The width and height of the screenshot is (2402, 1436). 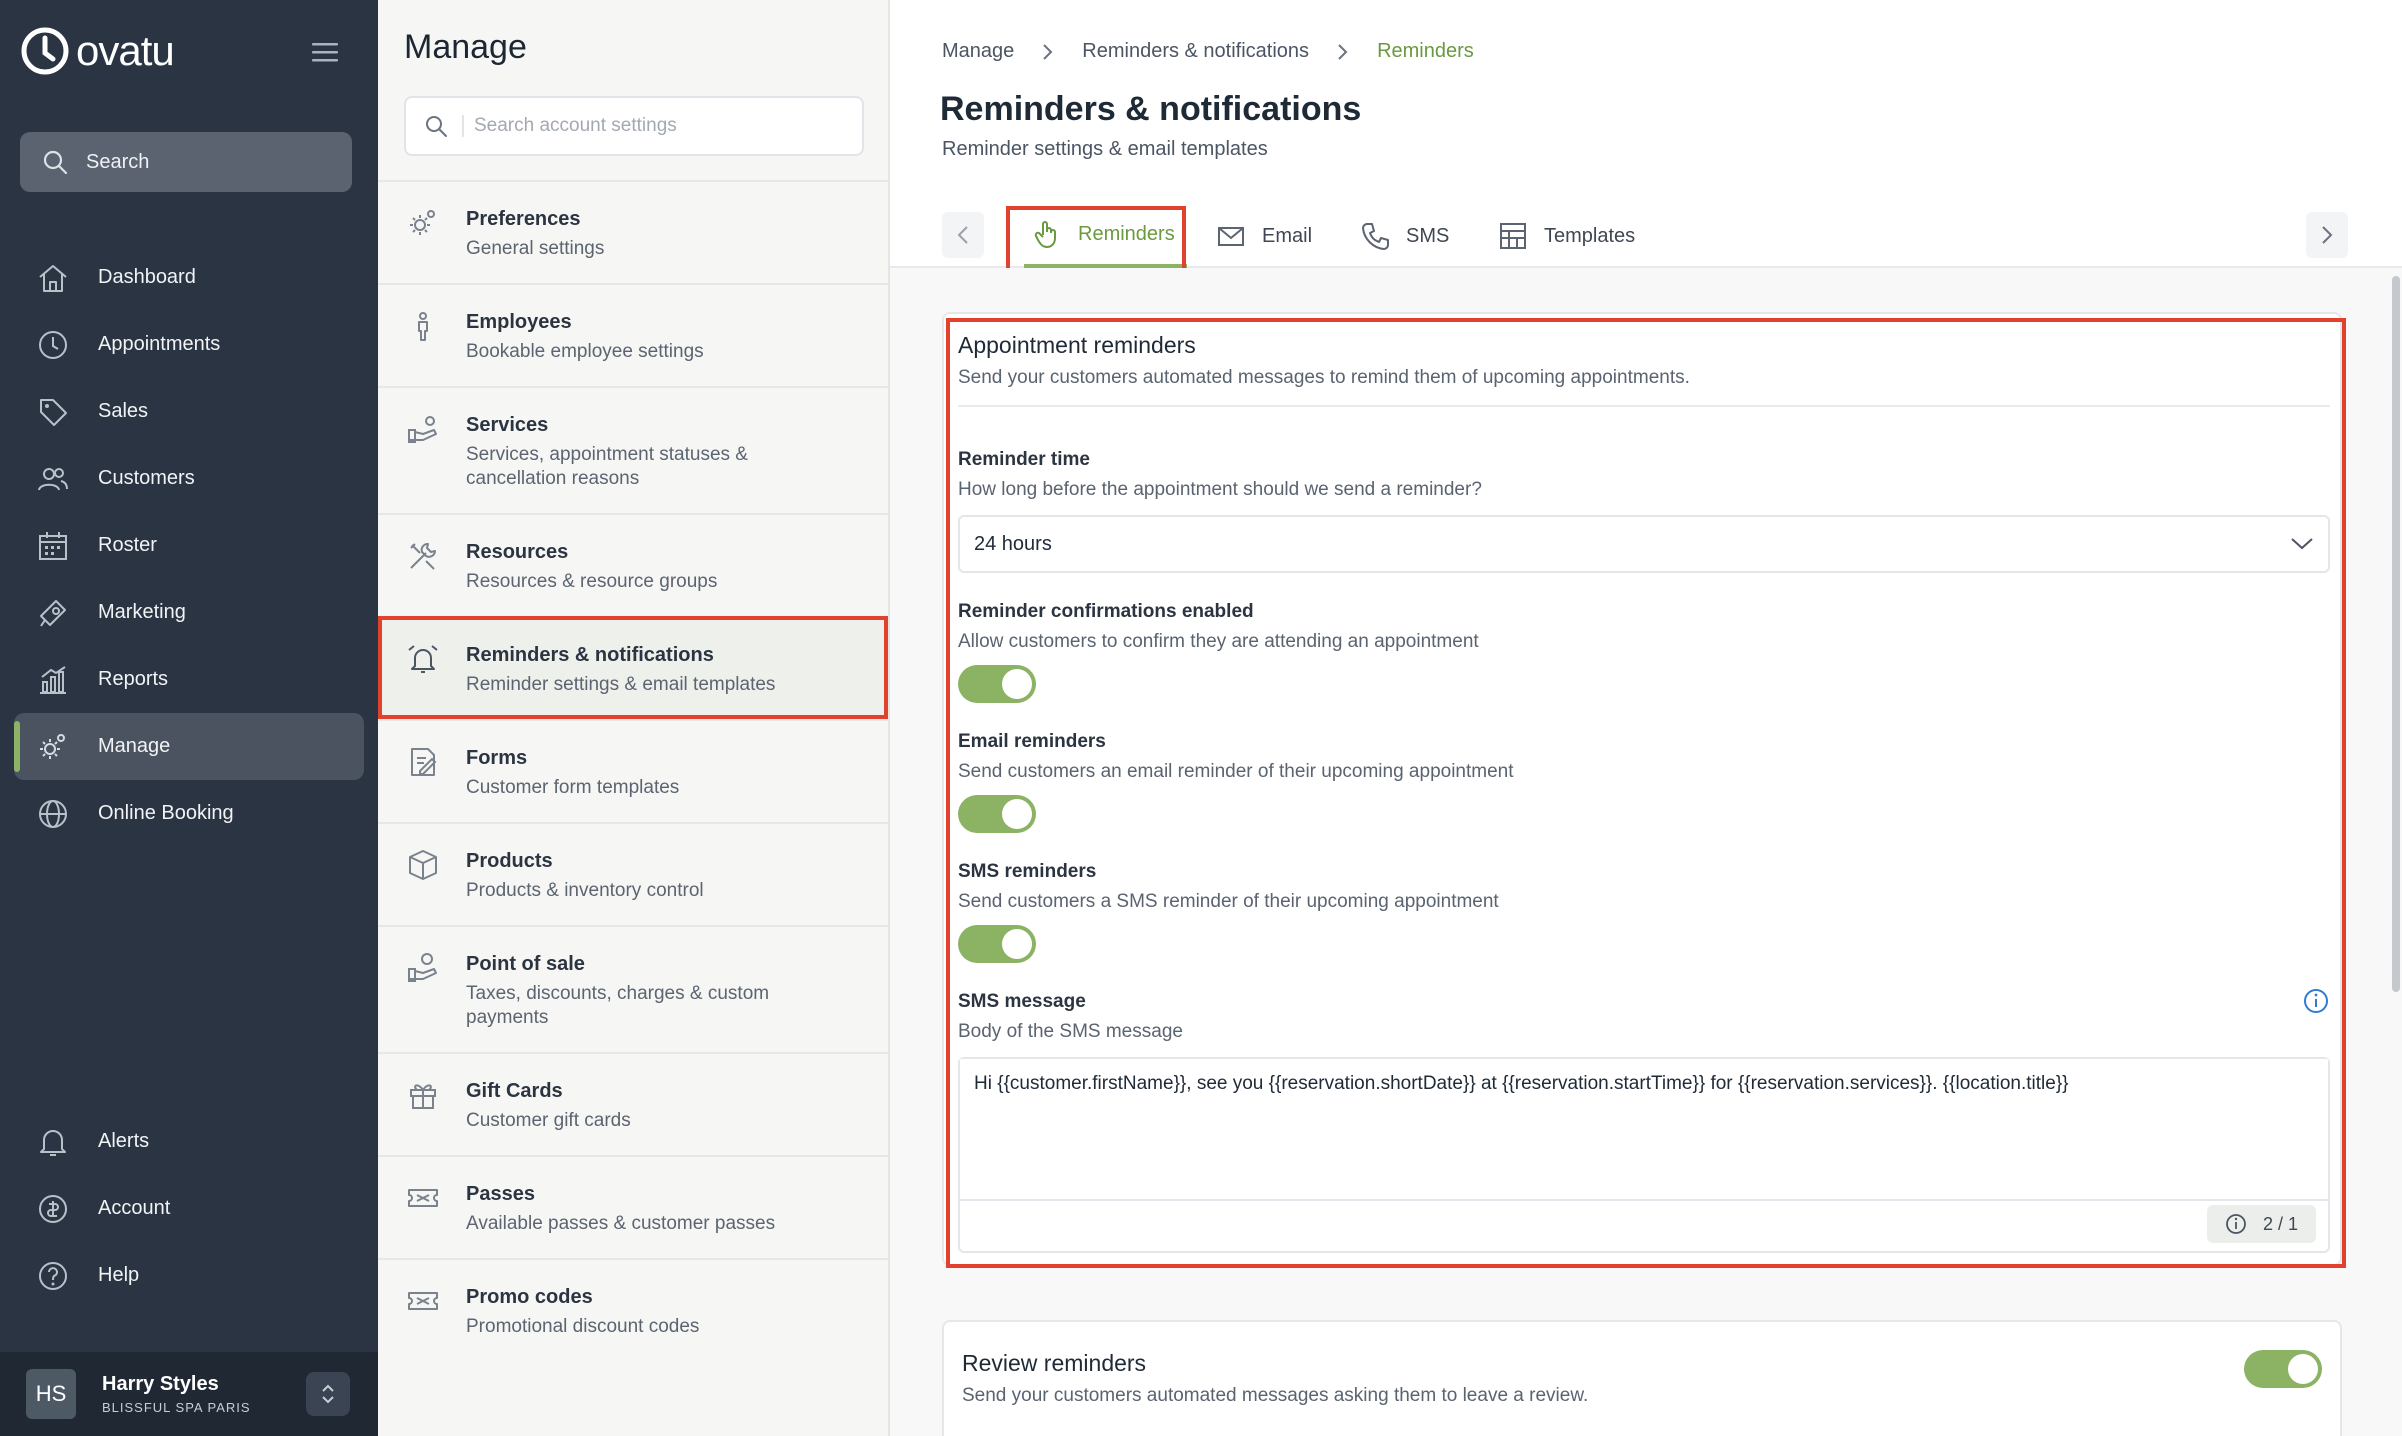 I want to click on manage-item-title: Reminders & notifications, so click(x=590, y=655).